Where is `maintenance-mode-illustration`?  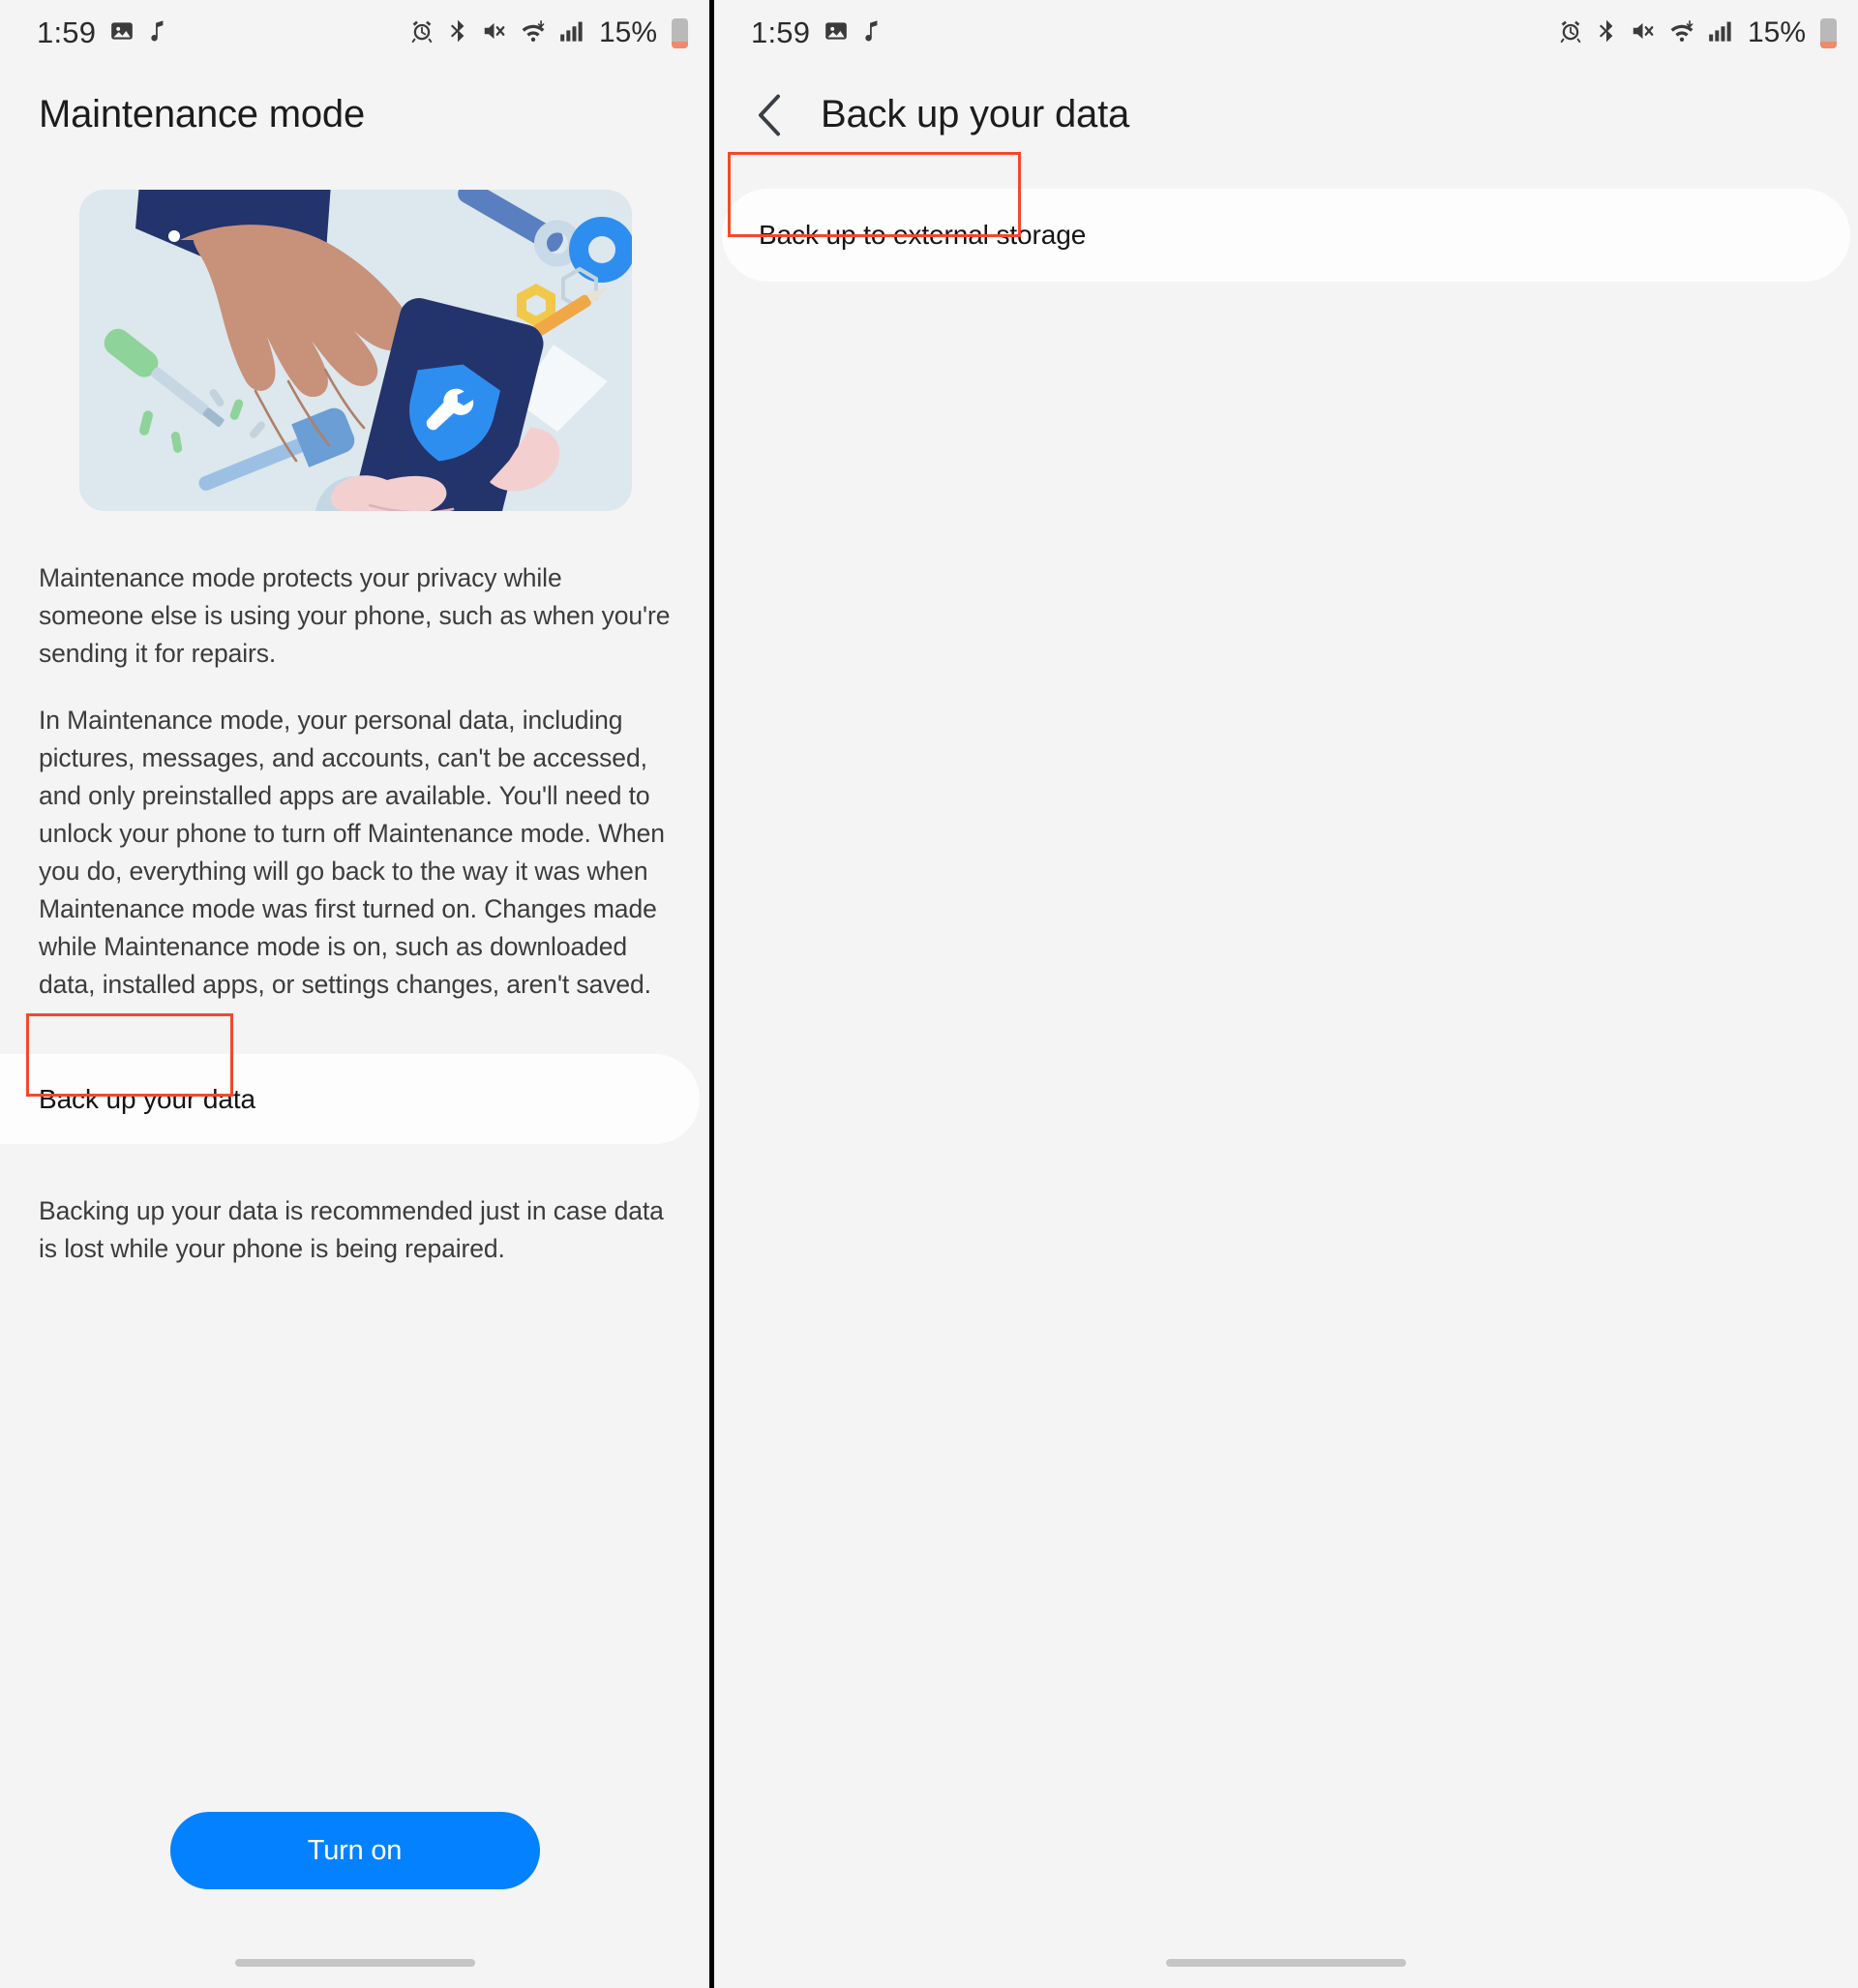 maintenance-mode-illustration is located at coordinates (355, 350).